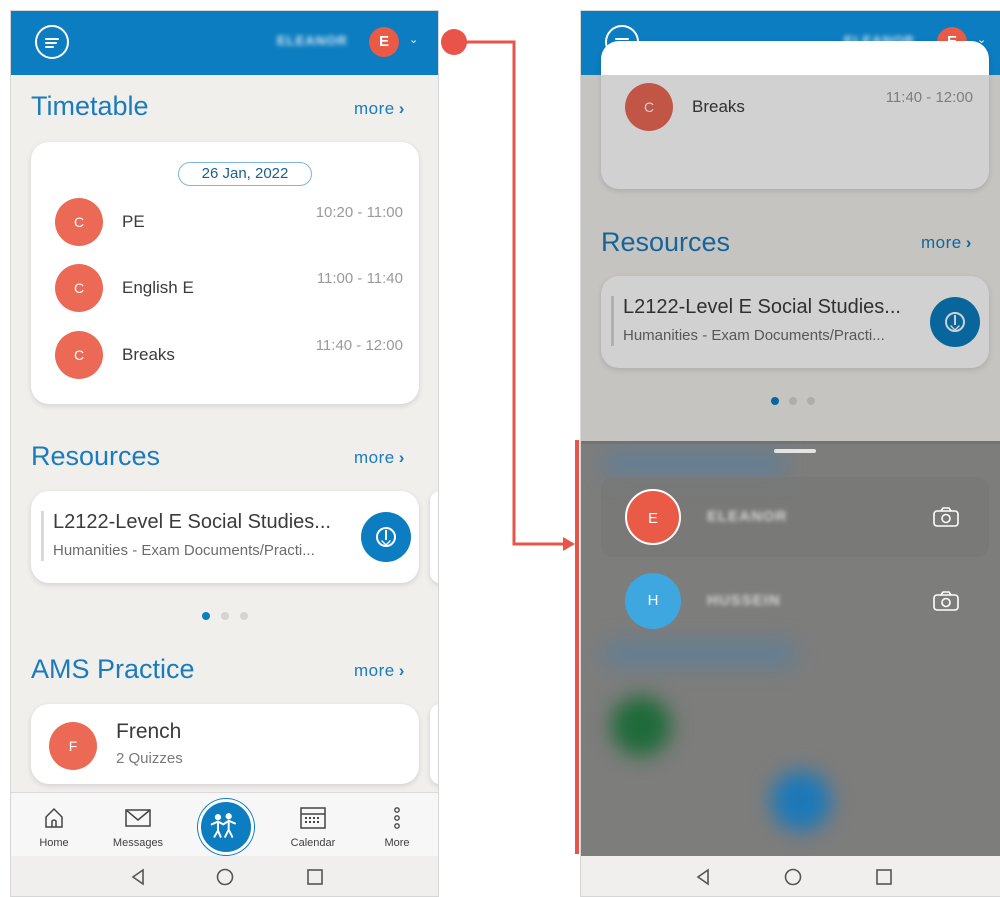 The image size is (1000, 897). What do you see at coordinates (133, 221) in the screenshot?
I see `subject-label: PE` at bounding box center [133, 221].